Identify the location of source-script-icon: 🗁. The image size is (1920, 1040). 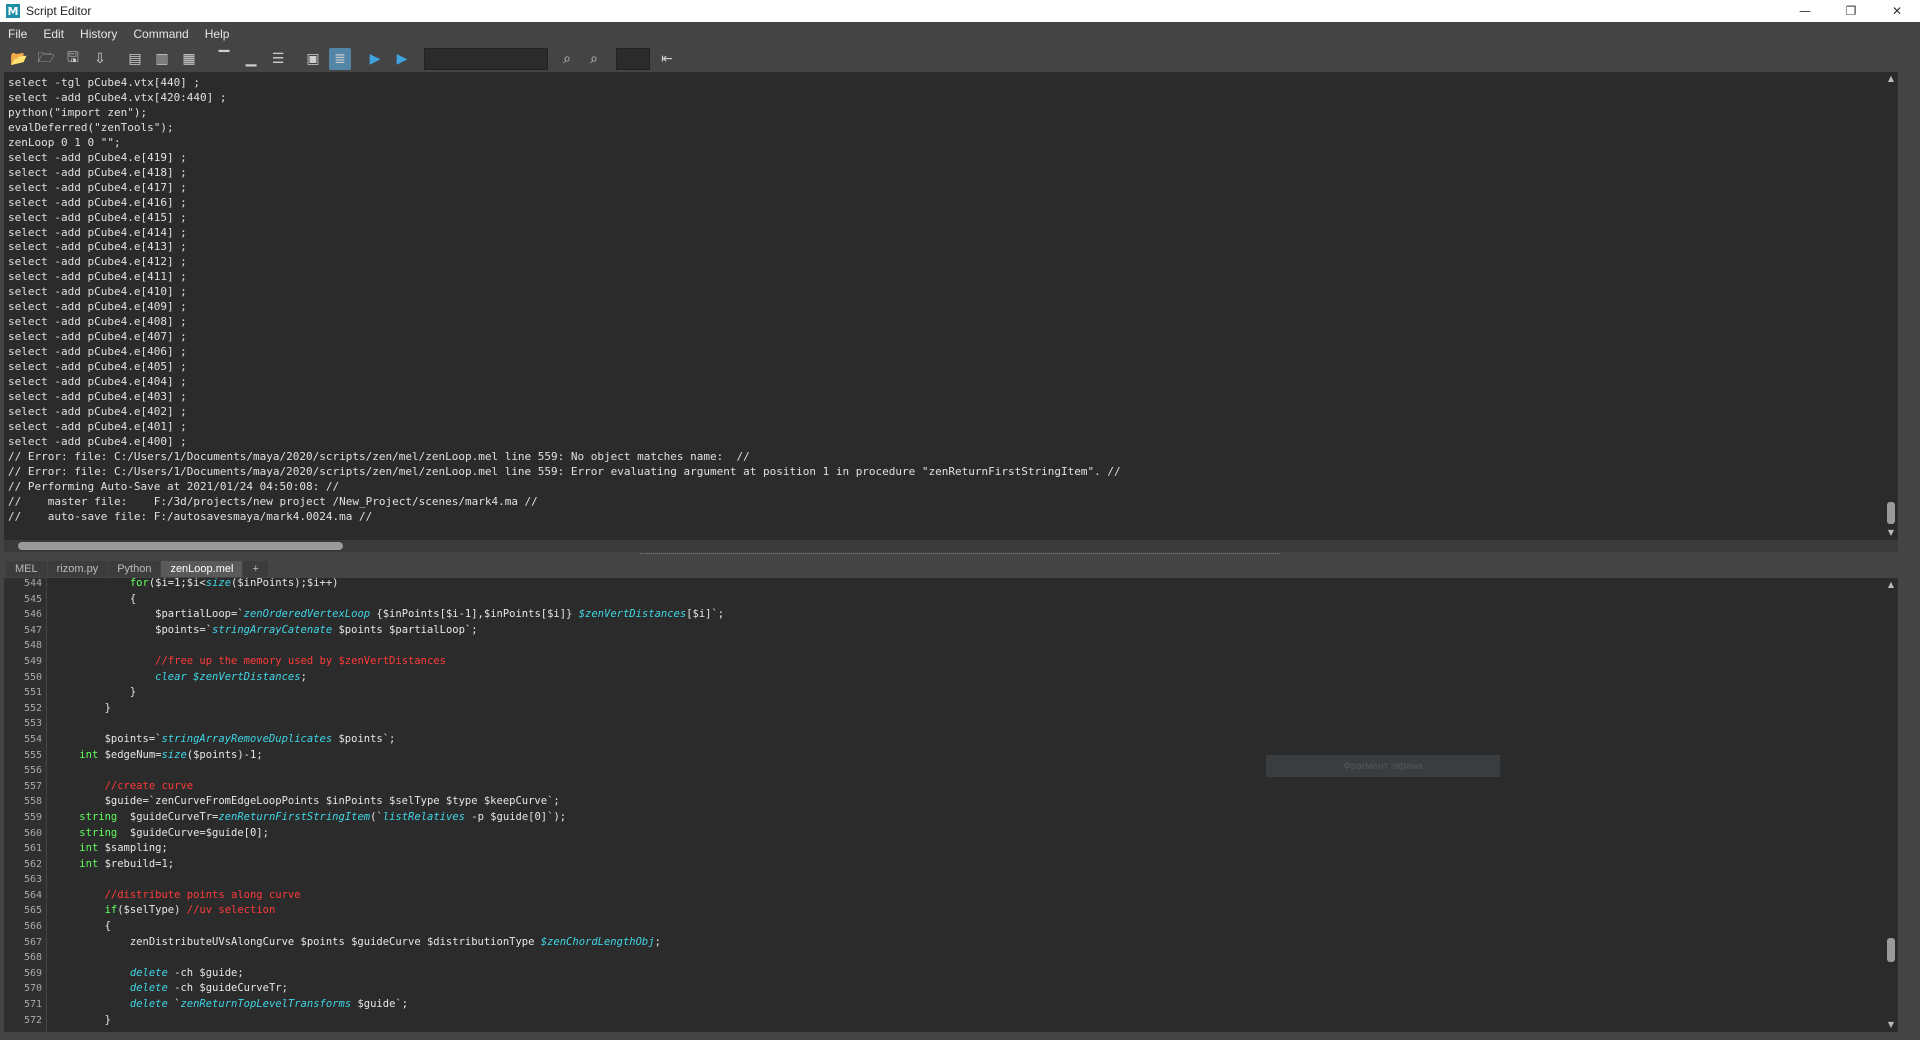
(46, 59).